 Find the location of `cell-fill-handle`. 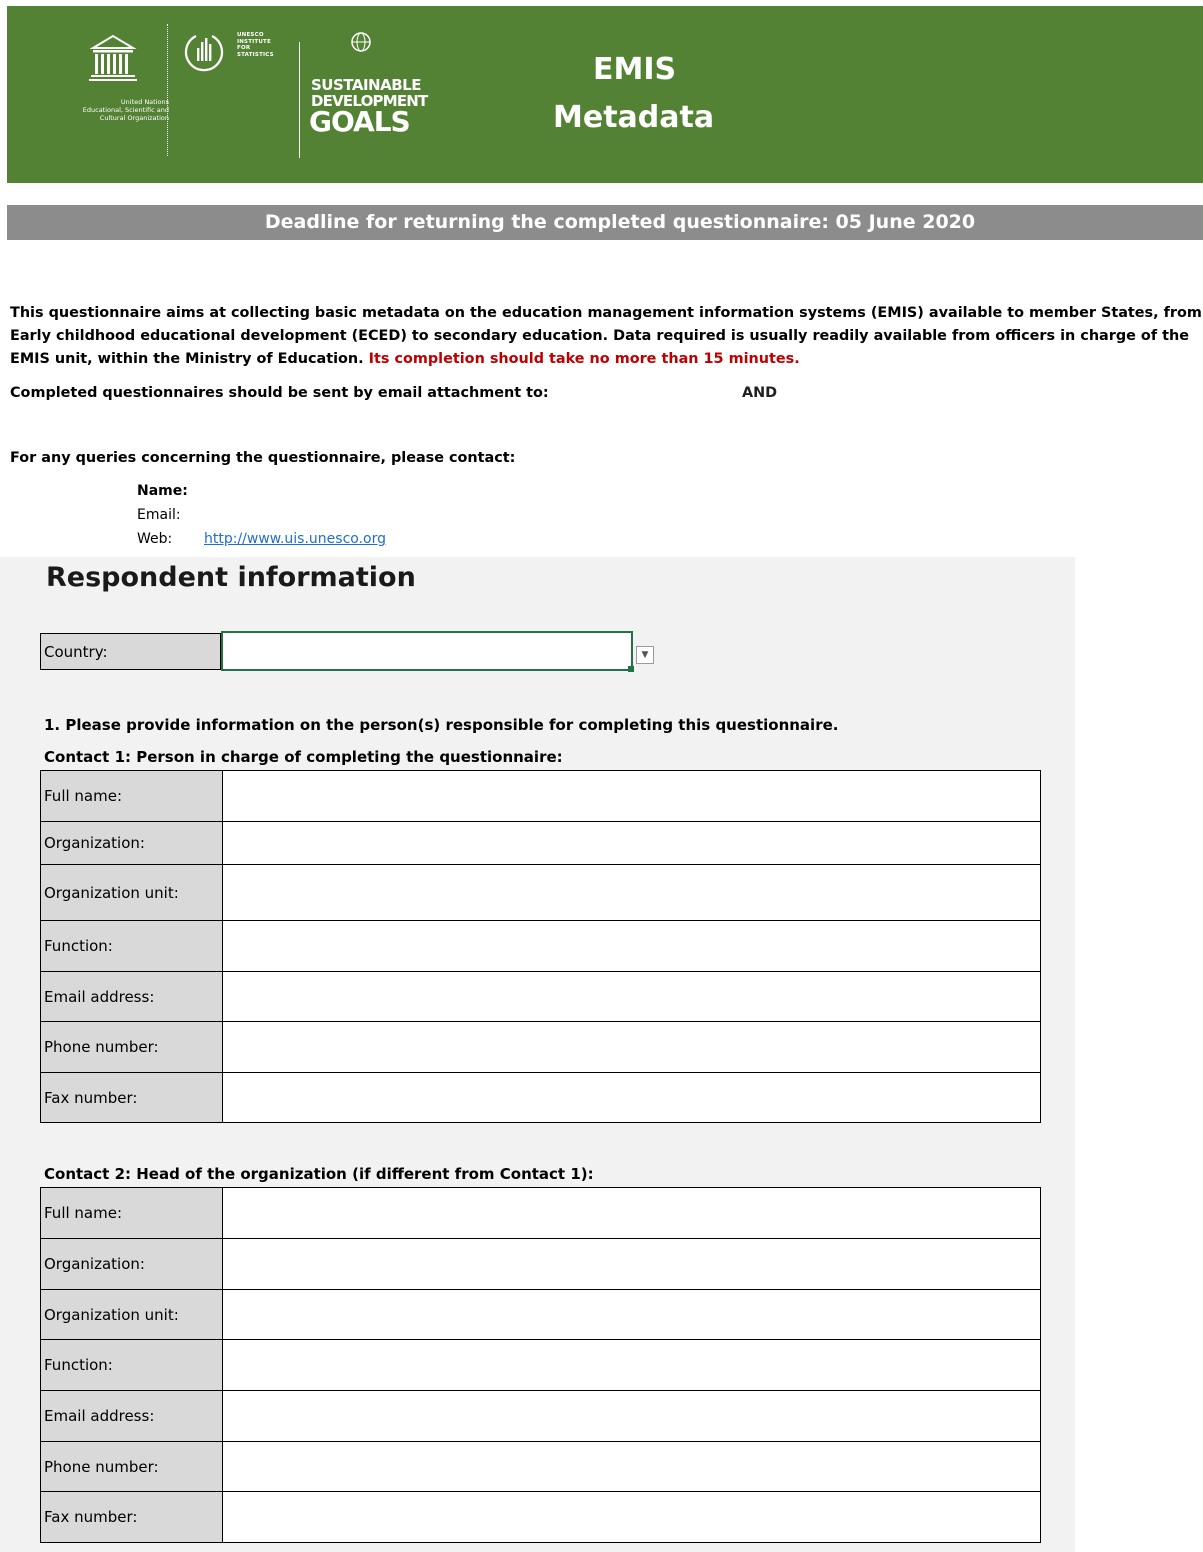

cell-fill-handle is located at coordinates (631, 669).